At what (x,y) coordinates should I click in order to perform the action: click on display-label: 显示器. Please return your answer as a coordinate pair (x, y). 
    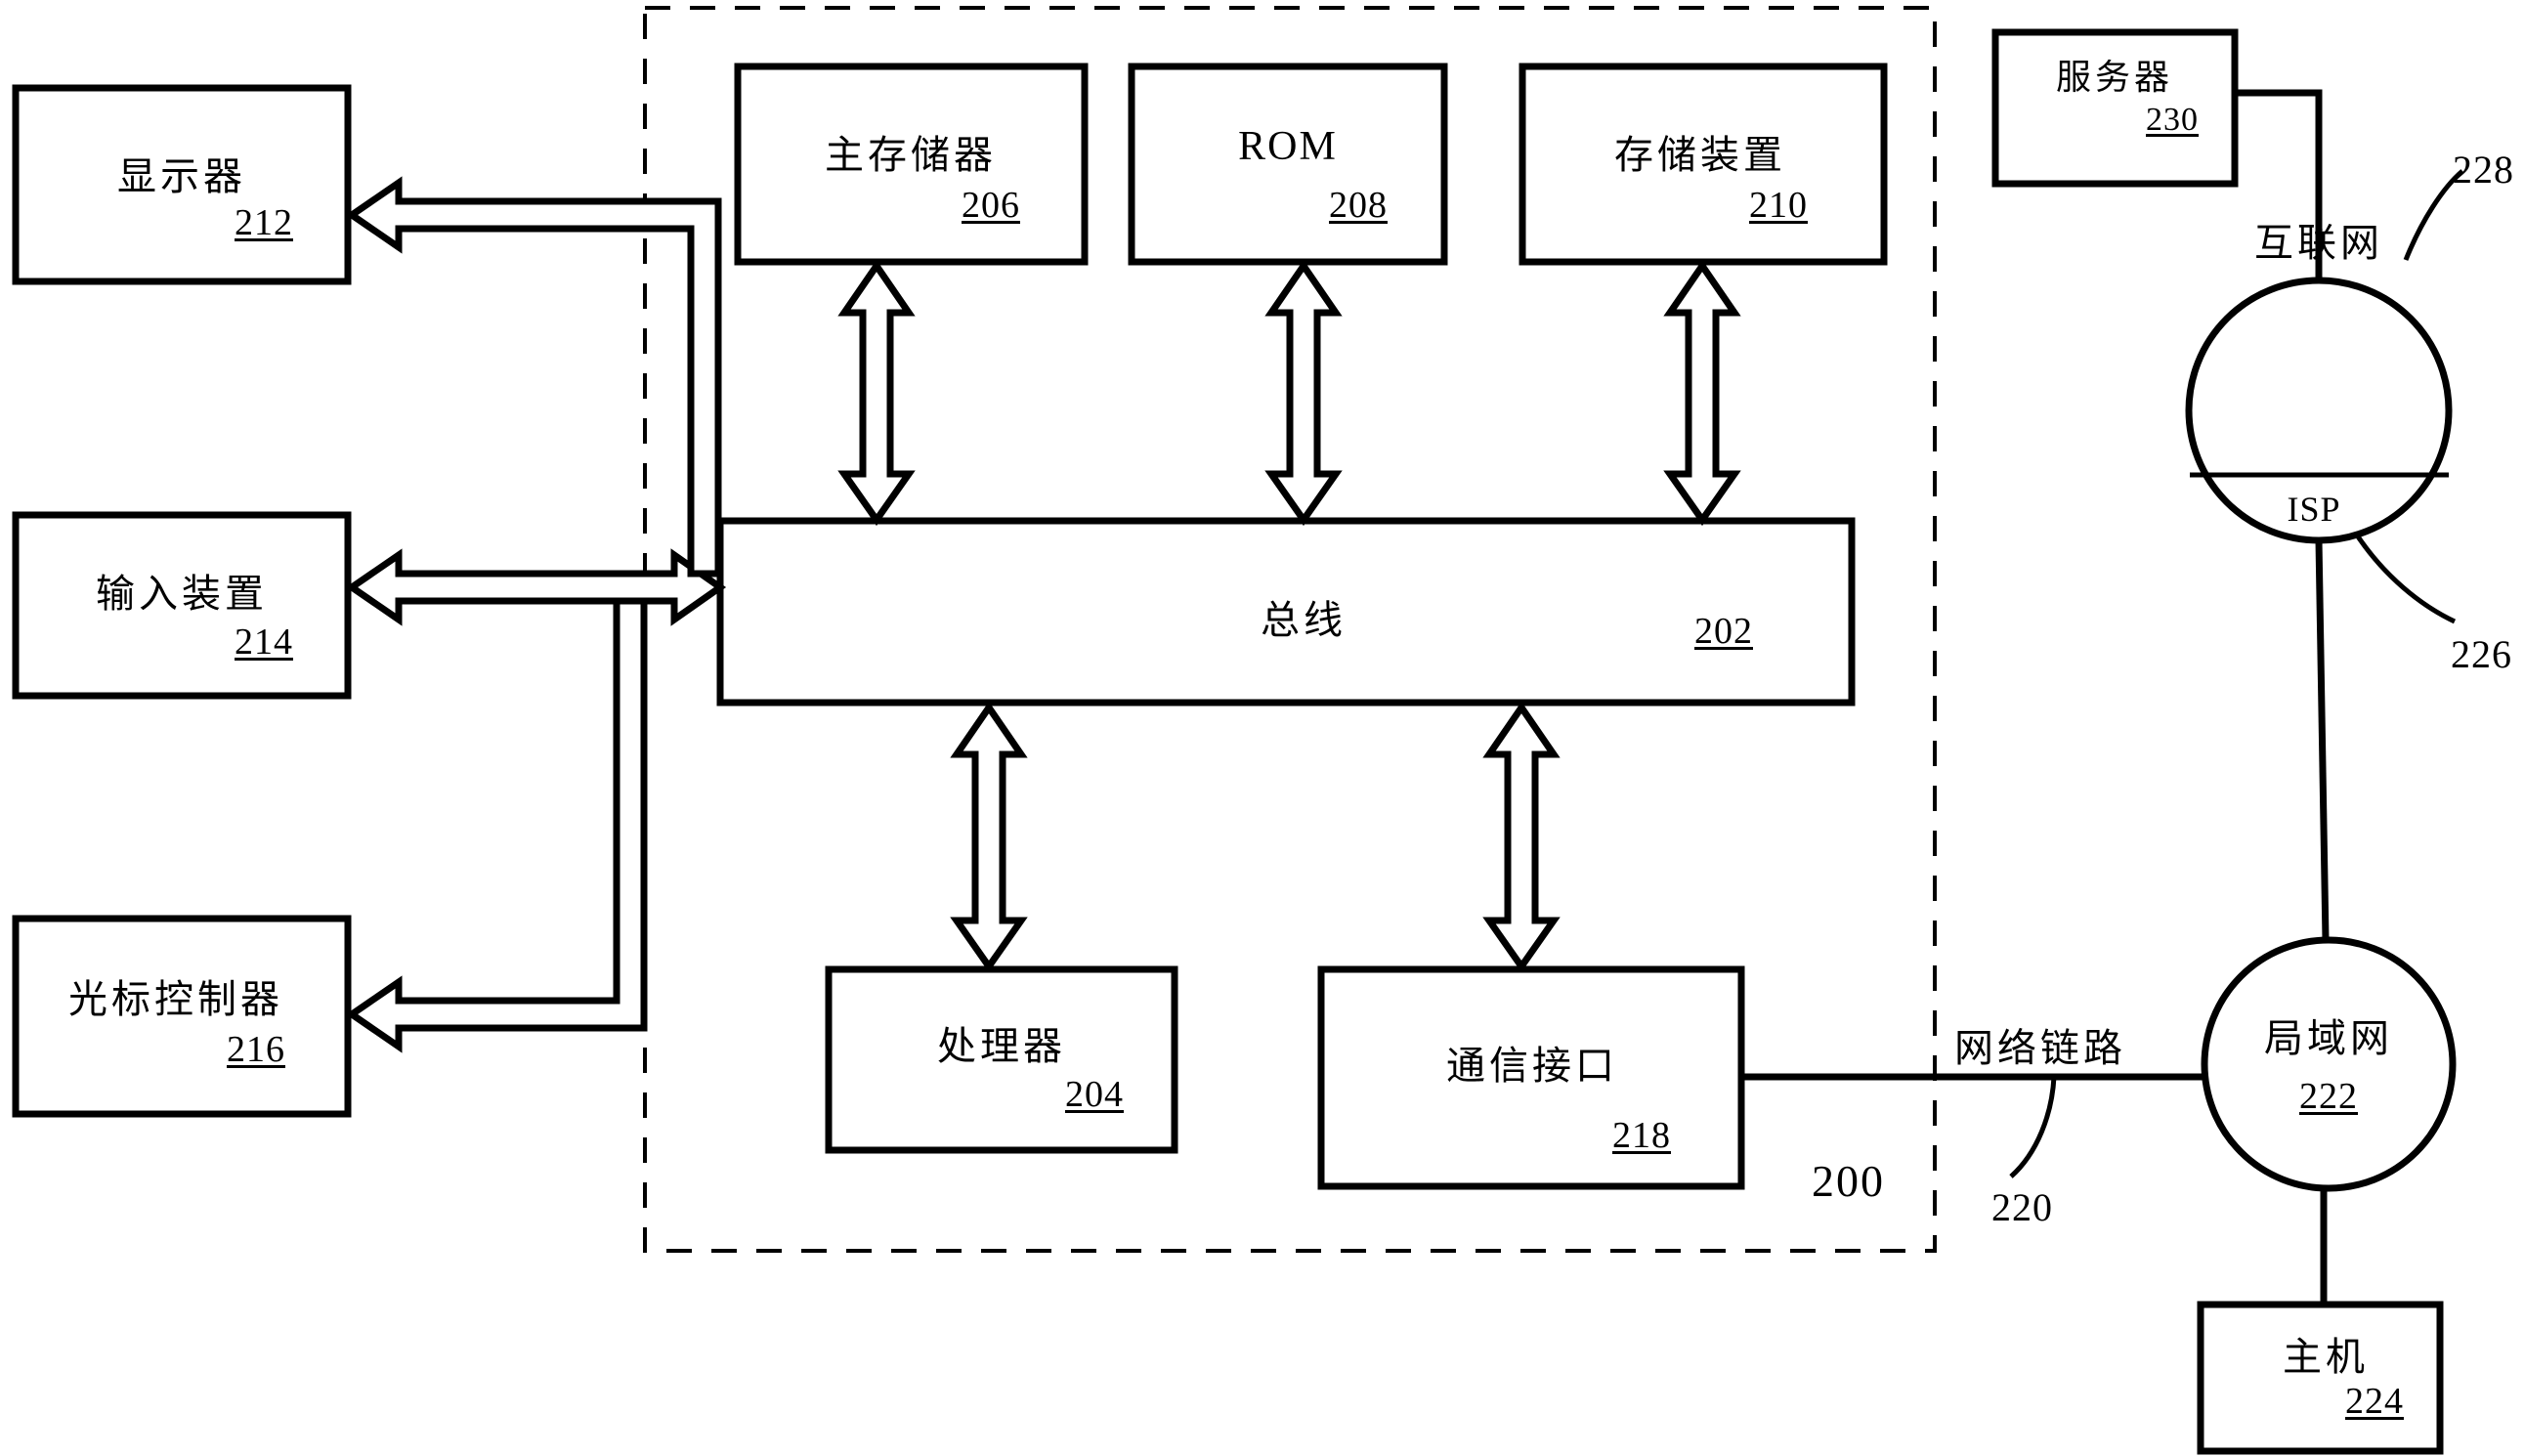
    Looking at the image, I should click on (181, 176).